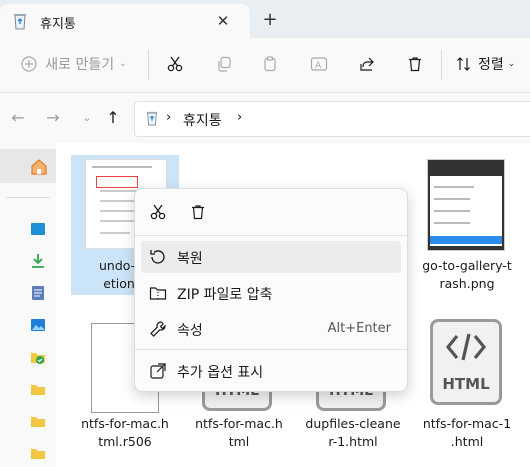 Image resolution: width=530 pixels, height=467 pixels. What do you see at coordinates (158, 329) in the screenshot?
I see `wrench-icon` at bounding box center [158, 329].